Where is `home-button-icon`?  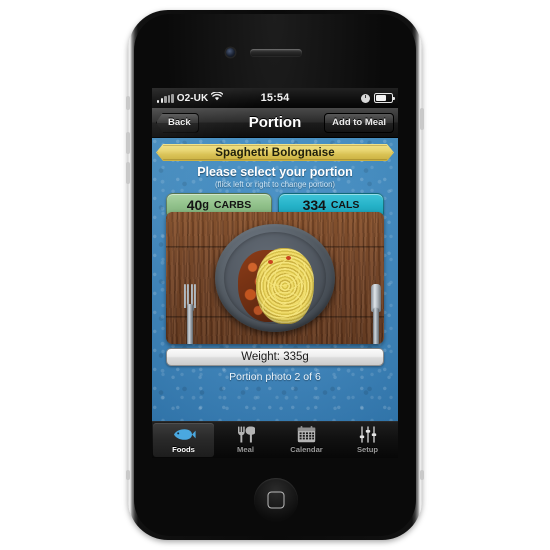
home-button-icon is located at coordinates (276, 500).